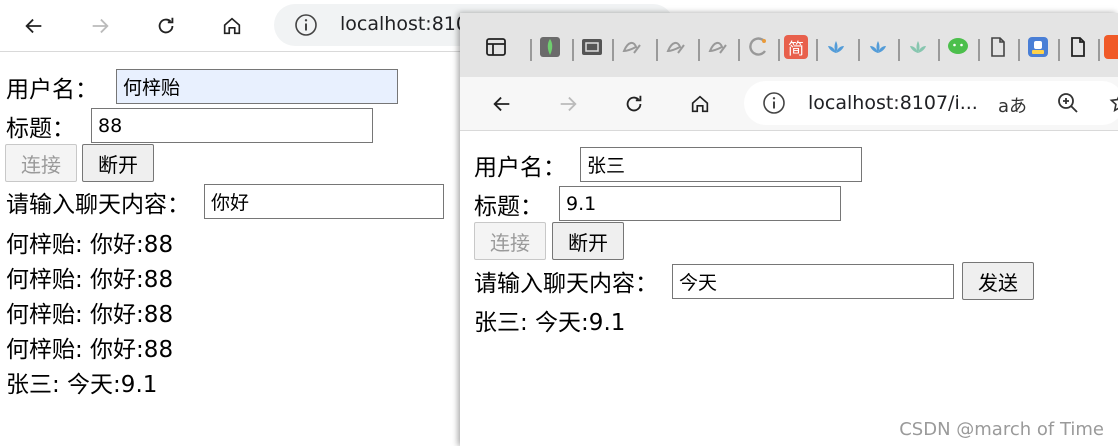 This screenshot has width=1118, height=446. I want to click on title-row: 标题： 9.1, so click(657, 203).